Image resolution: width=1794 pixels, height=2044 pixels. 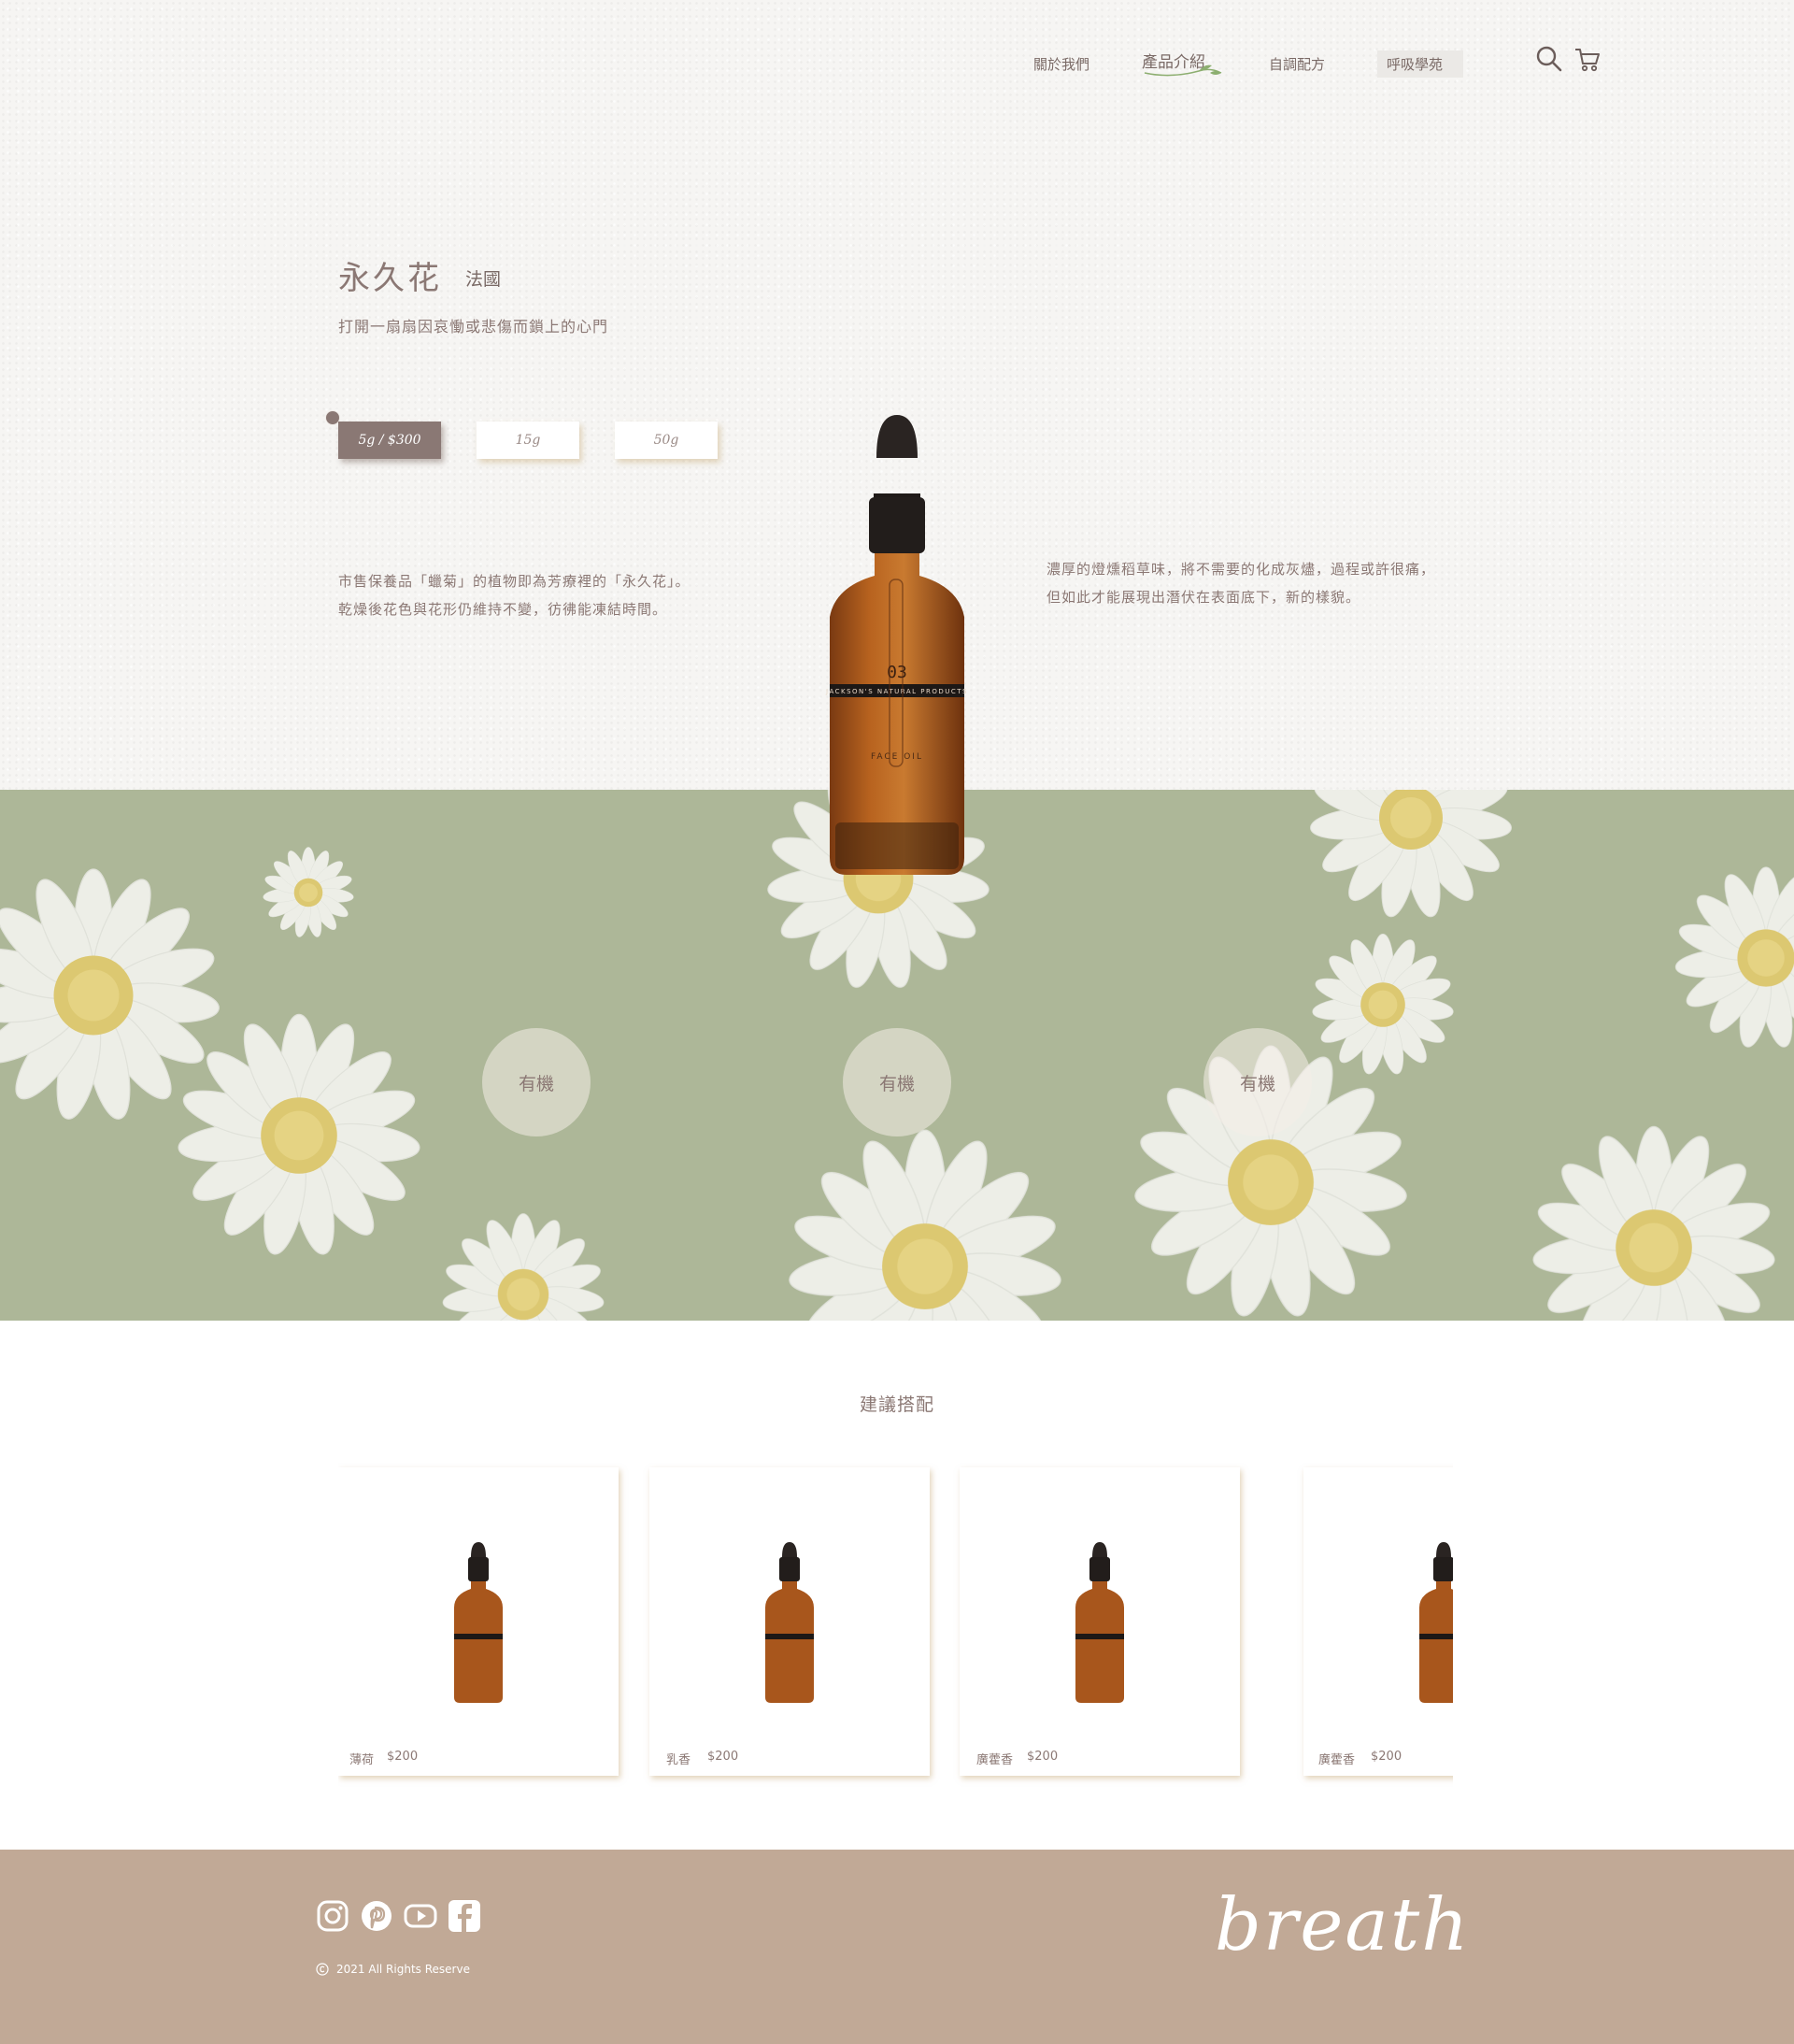 I want to click on product-card-name: 乳香, so click(x=678, y=1760).